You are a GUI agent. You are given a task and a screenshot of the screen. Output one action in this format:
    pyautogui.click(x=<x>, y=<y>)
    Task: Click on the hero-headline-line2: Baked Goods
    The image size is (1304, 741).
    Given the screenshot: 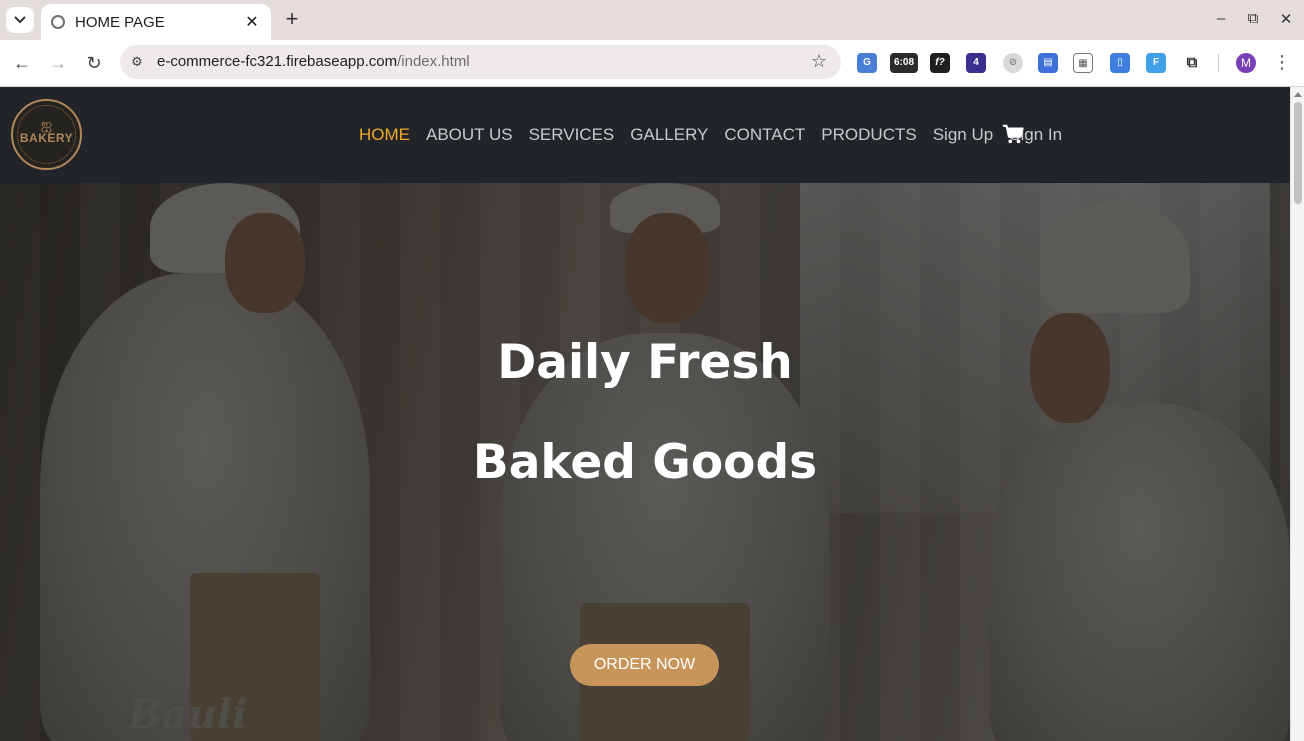 What is the action you would take?
    pyautogui.click(x=645, y=462)
    